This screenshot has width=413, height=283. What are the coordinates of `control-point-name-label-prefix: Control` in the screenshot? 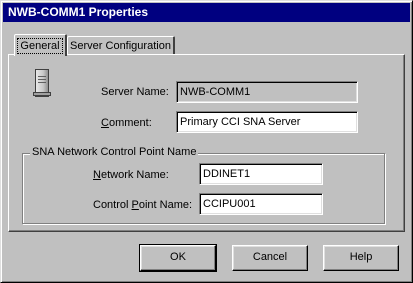 It's located at (112, 205).